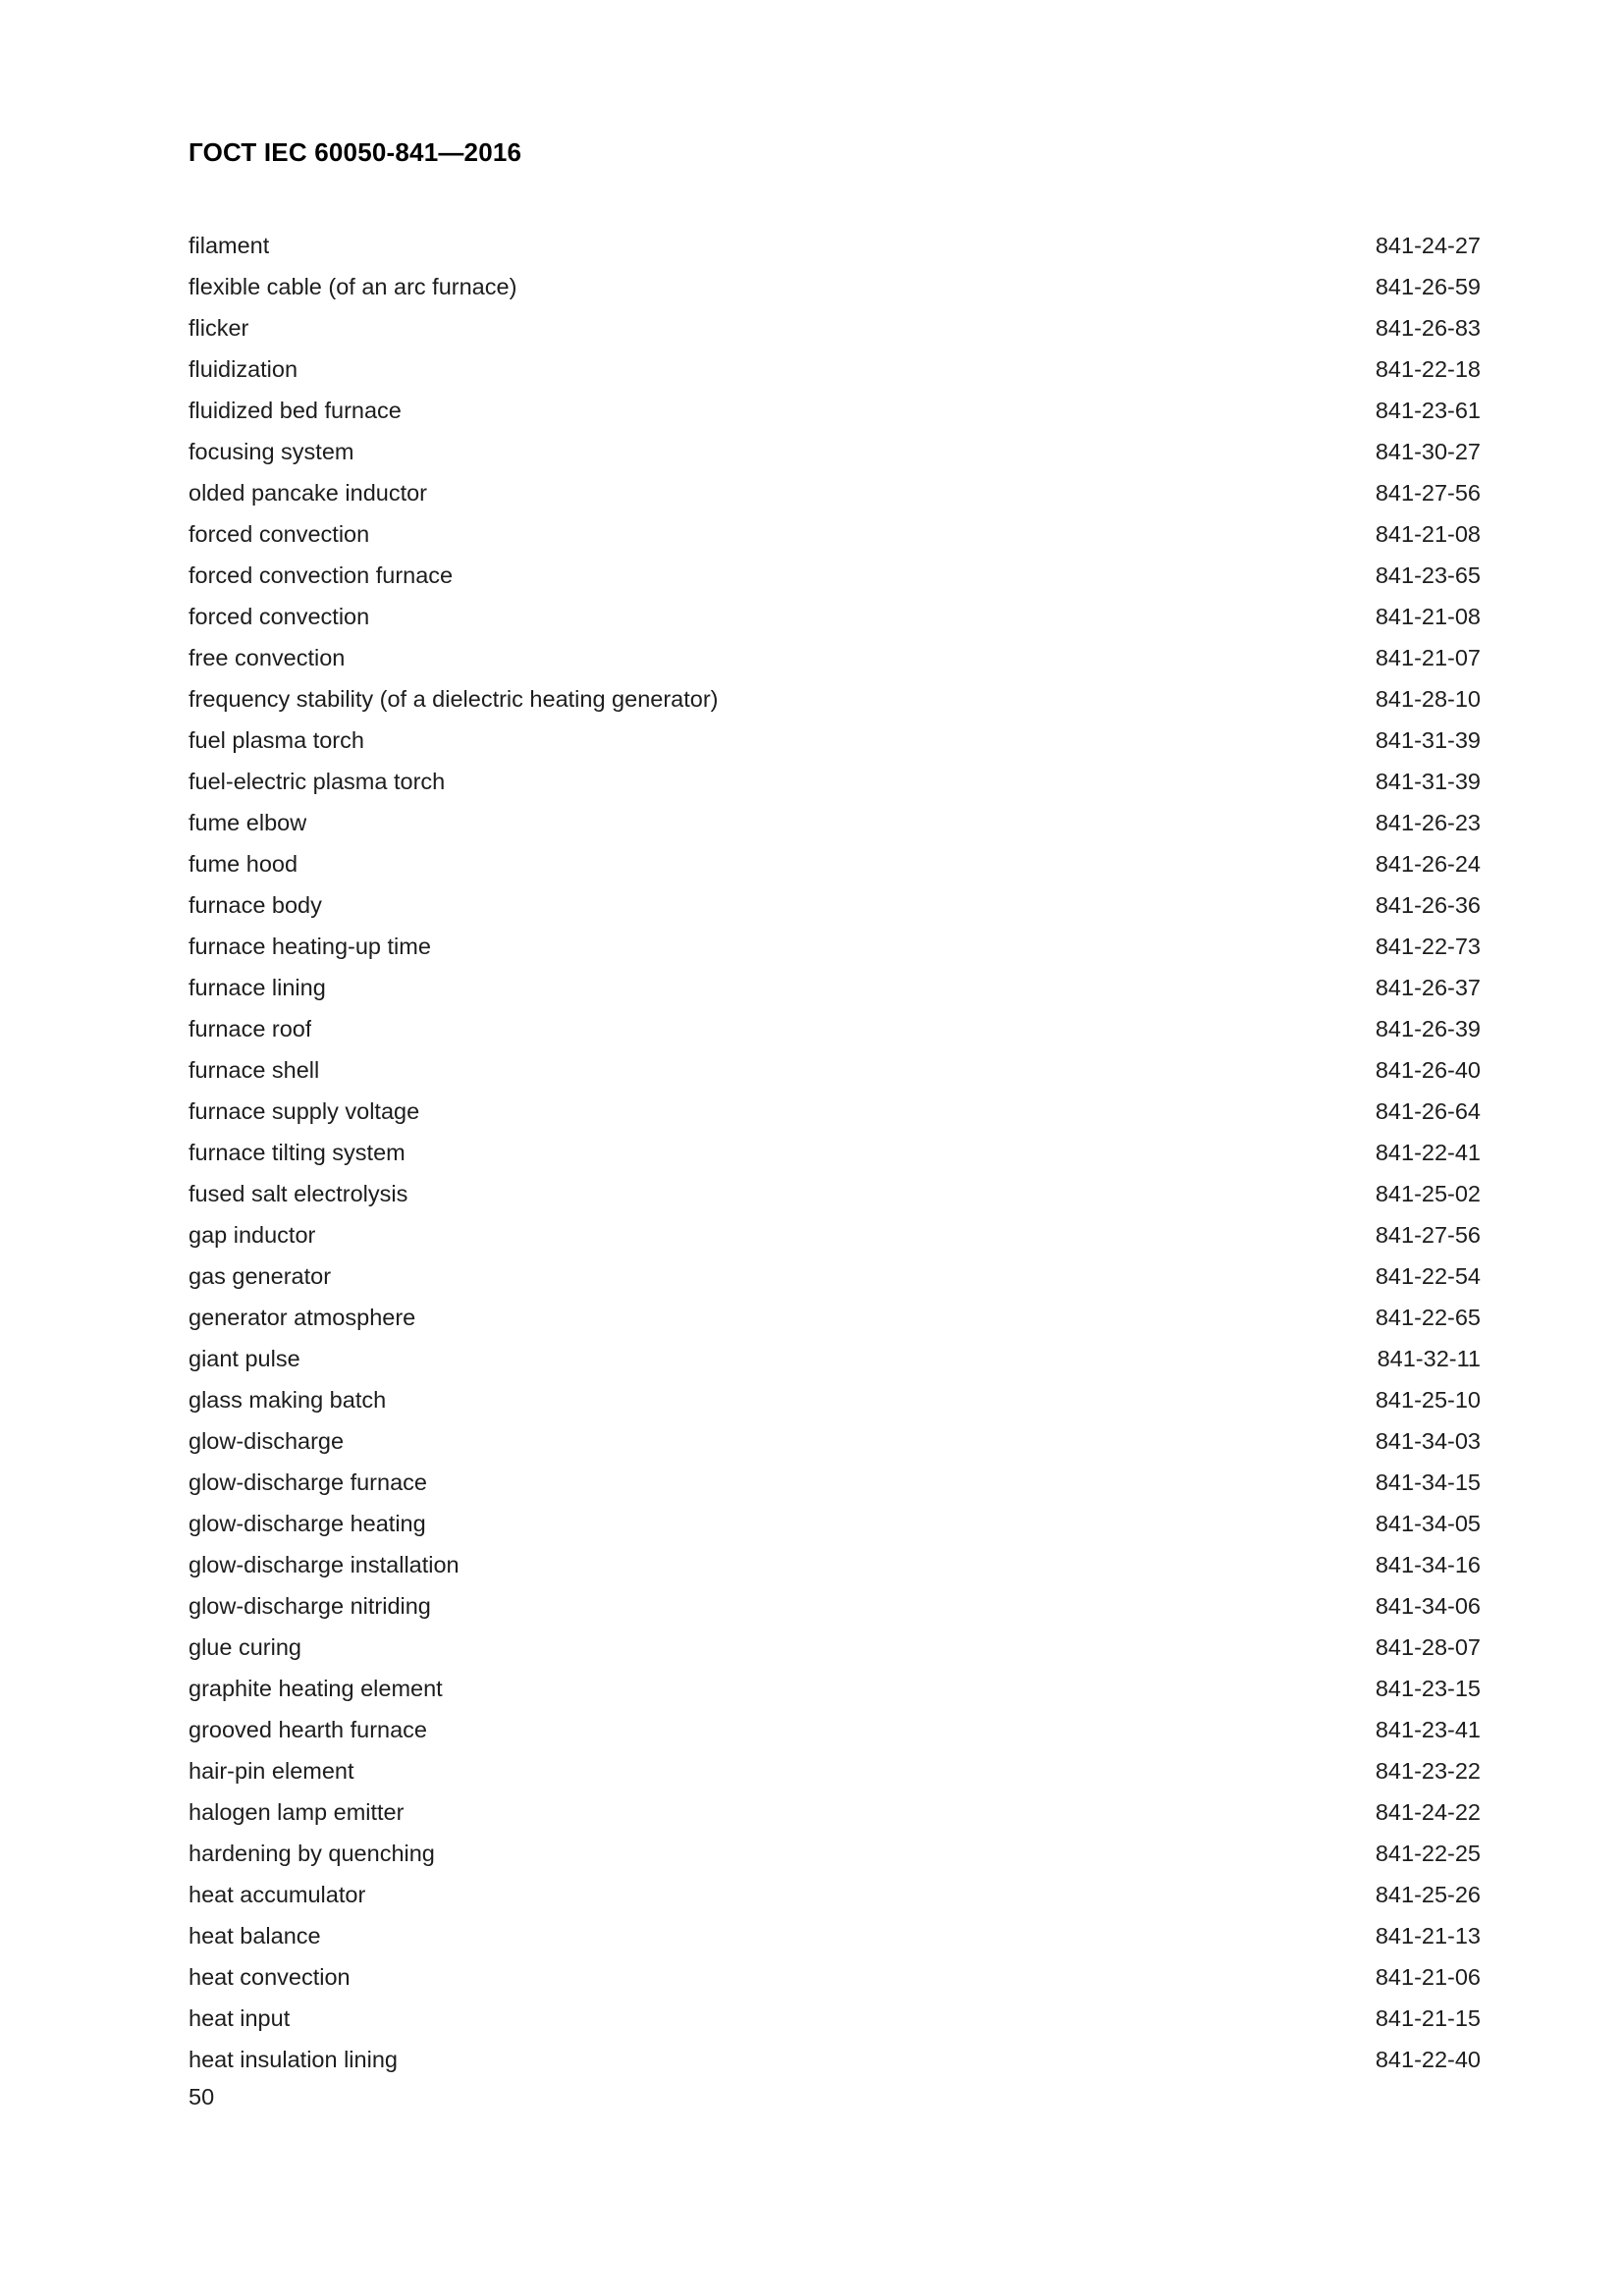 This screenshot has width=1624, height=2296. What do you see at coordinates (835, 1977) in the screenshot?
I see `index-entry-row: heat convection 841-21-06` at bounding box center [835, 1977].